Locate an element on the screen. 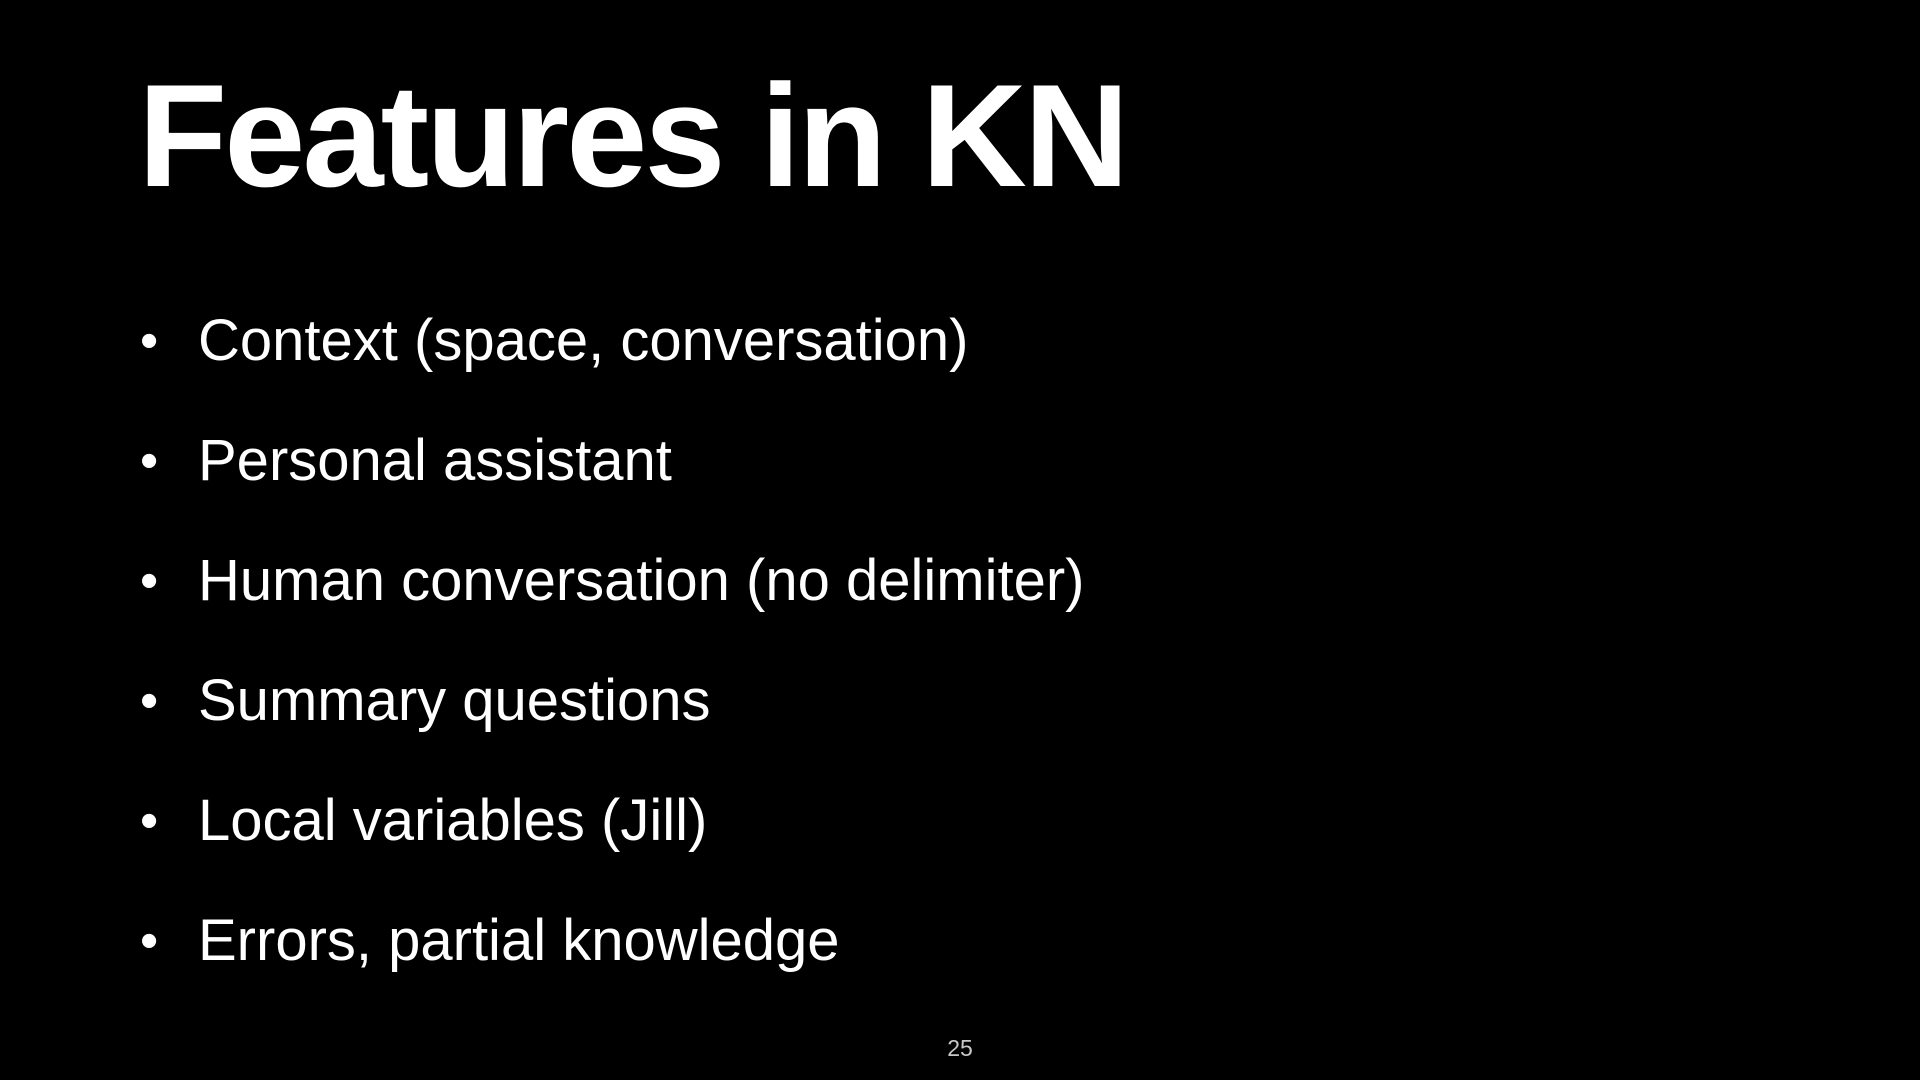 The width and height of the screenshot is (1920, 1080). bullet-item: • Human conversation (no delimiter) is located at coordinates (611, 600).